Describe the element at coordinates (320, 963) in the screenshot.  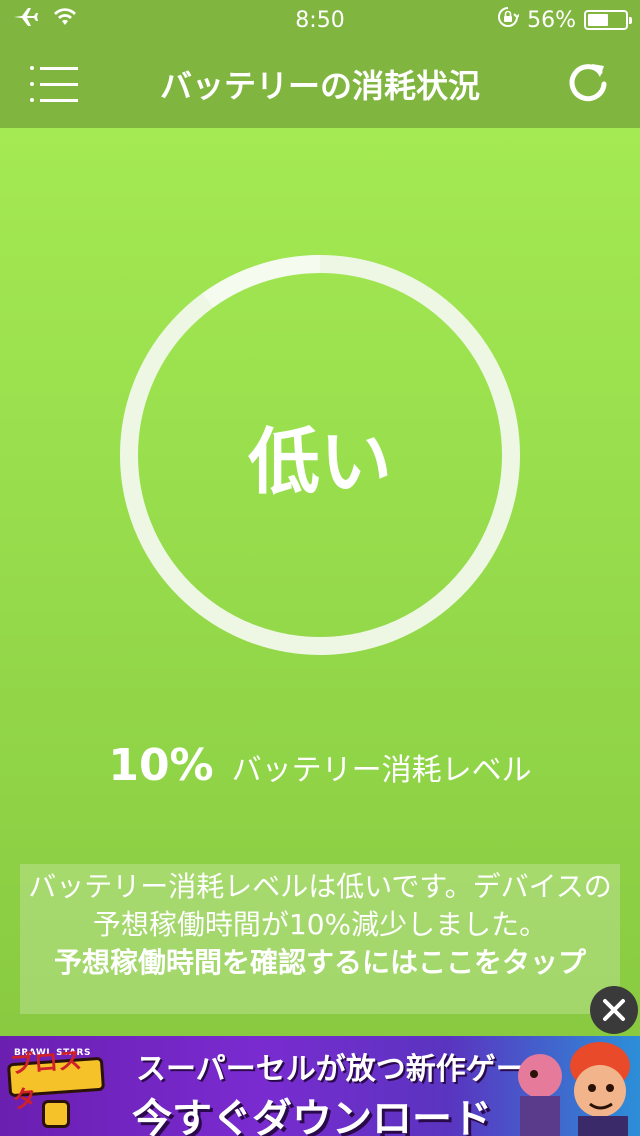
I see `info-cta-link: 予想稼働時間を確認するにはここをタップ` at that location.